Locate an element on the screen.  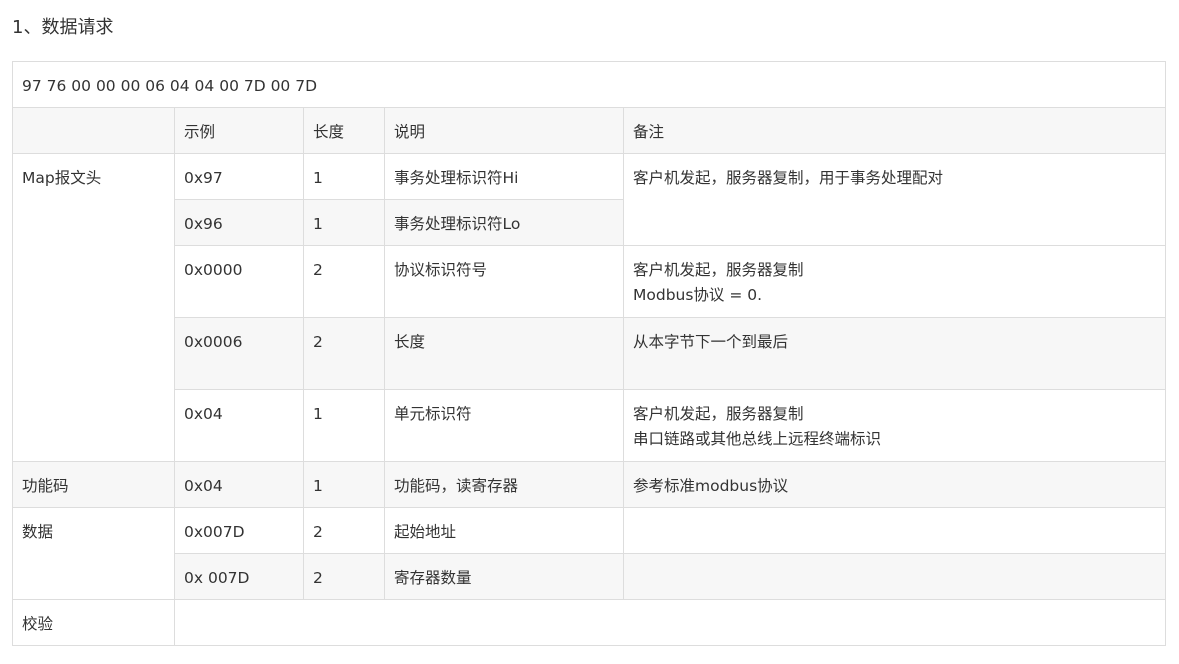
header-description: 说明 is located at coordinates (504, 130).